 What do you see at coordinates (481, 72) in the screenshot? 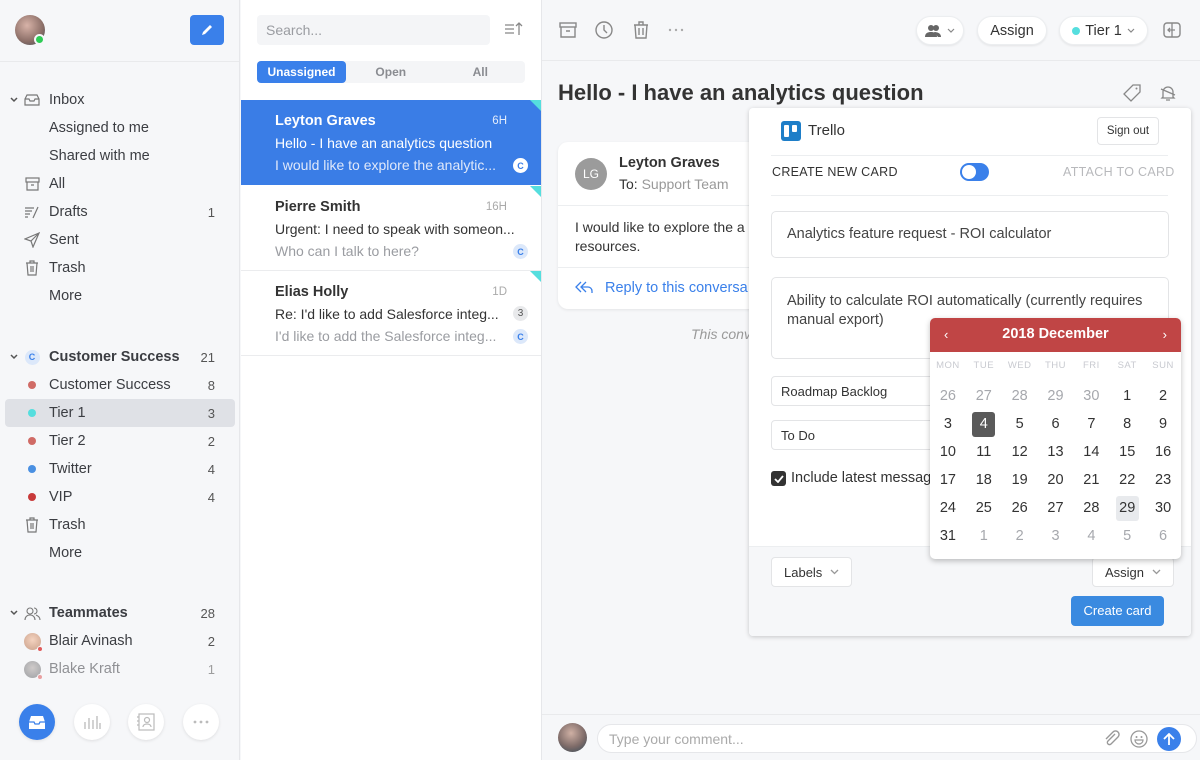
I see `tab-all: All` at bounding box center [481, 72].